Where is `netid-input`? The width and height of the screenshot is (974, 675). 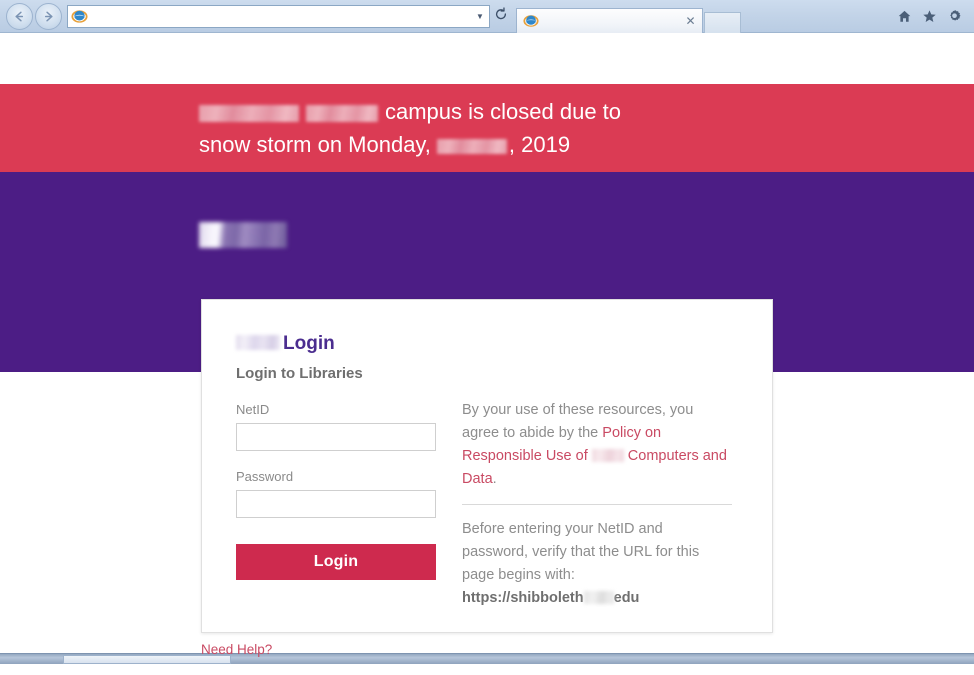
netid-input is located at coordinates (336, 437).